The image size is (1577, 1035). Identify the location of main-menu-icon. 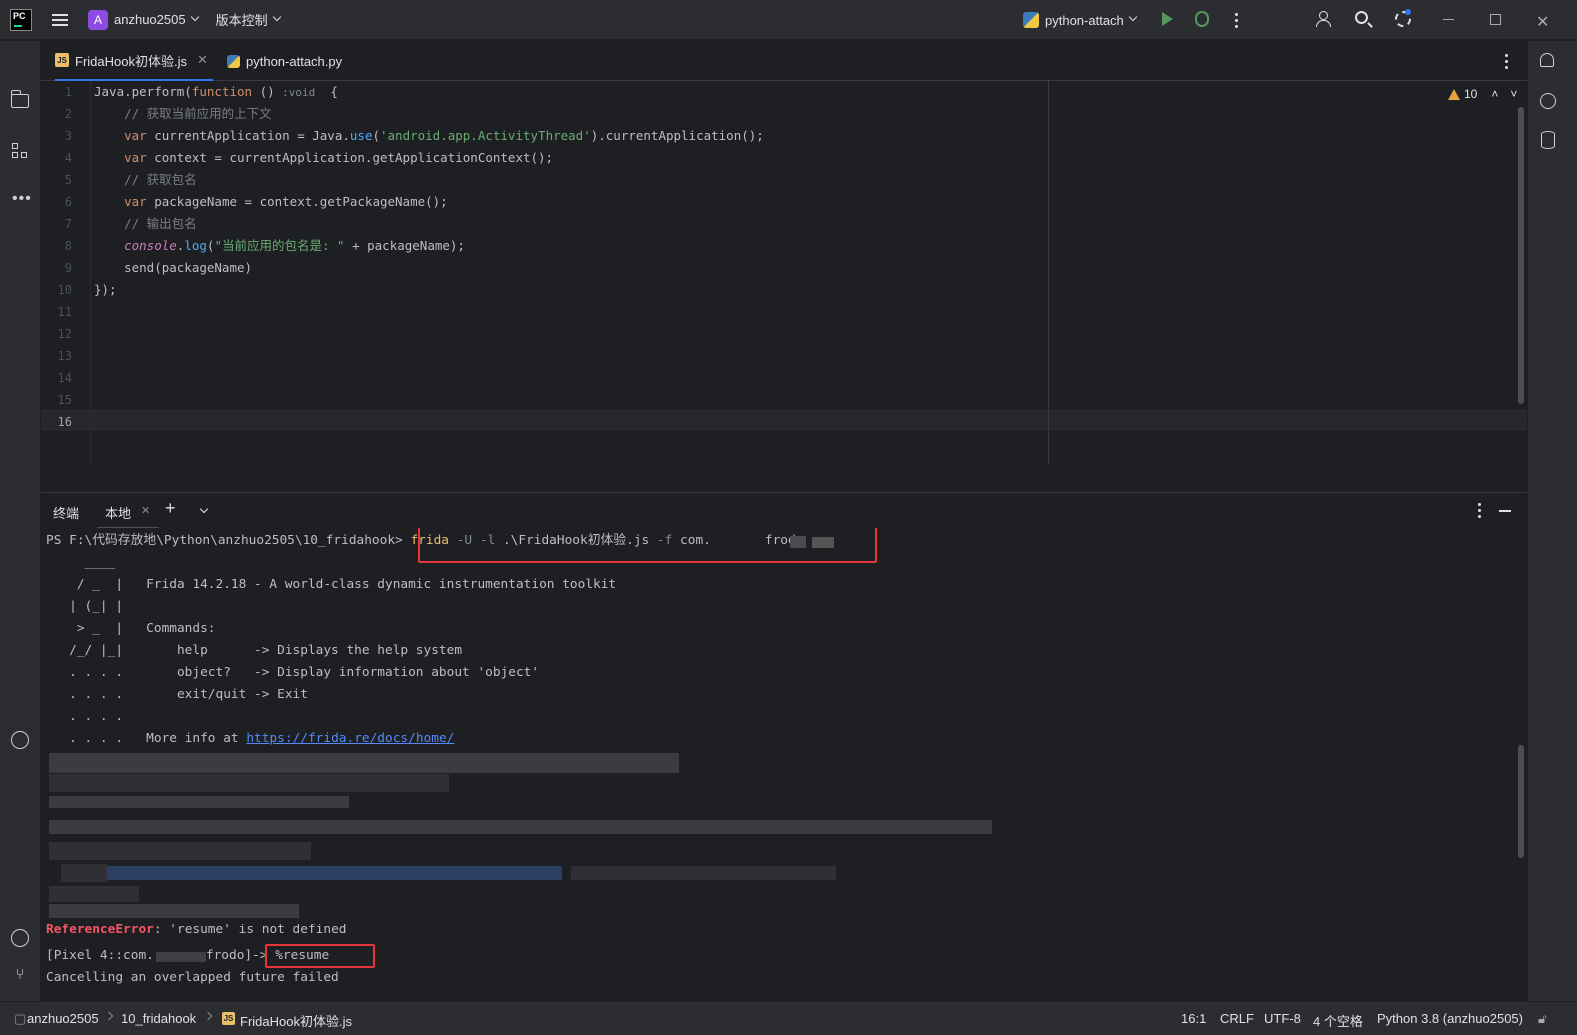
(60, 19).